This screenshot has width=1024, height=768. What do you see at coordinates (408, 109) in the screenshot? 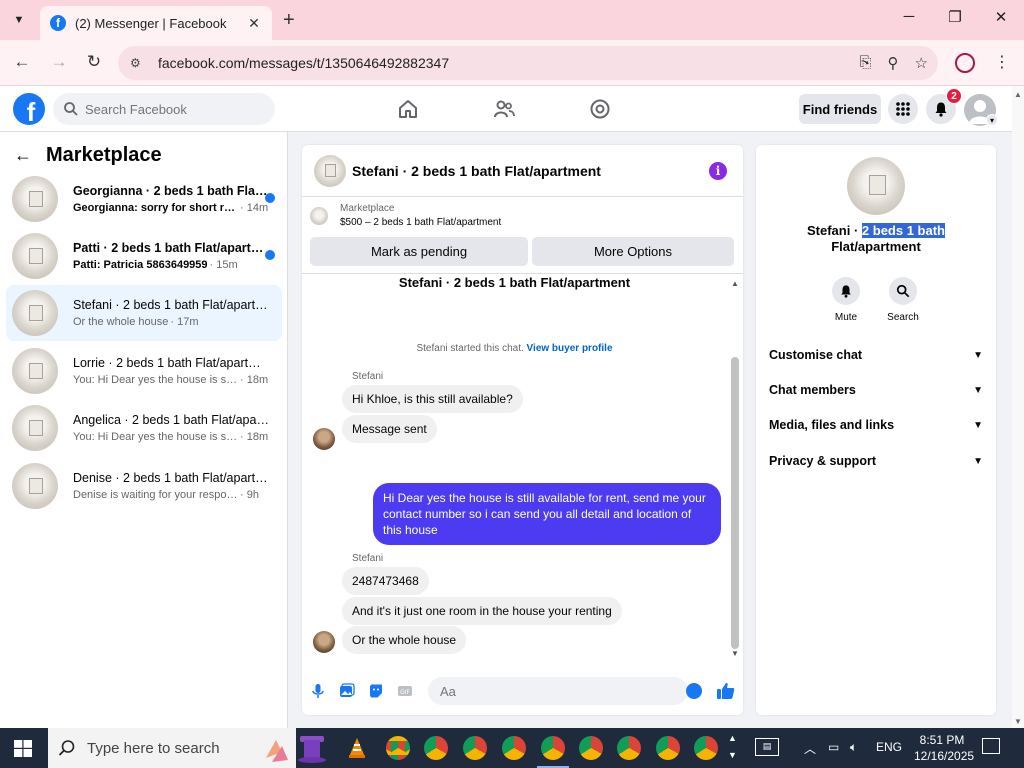
I see `home-icon` at bounding box center [408, 109].